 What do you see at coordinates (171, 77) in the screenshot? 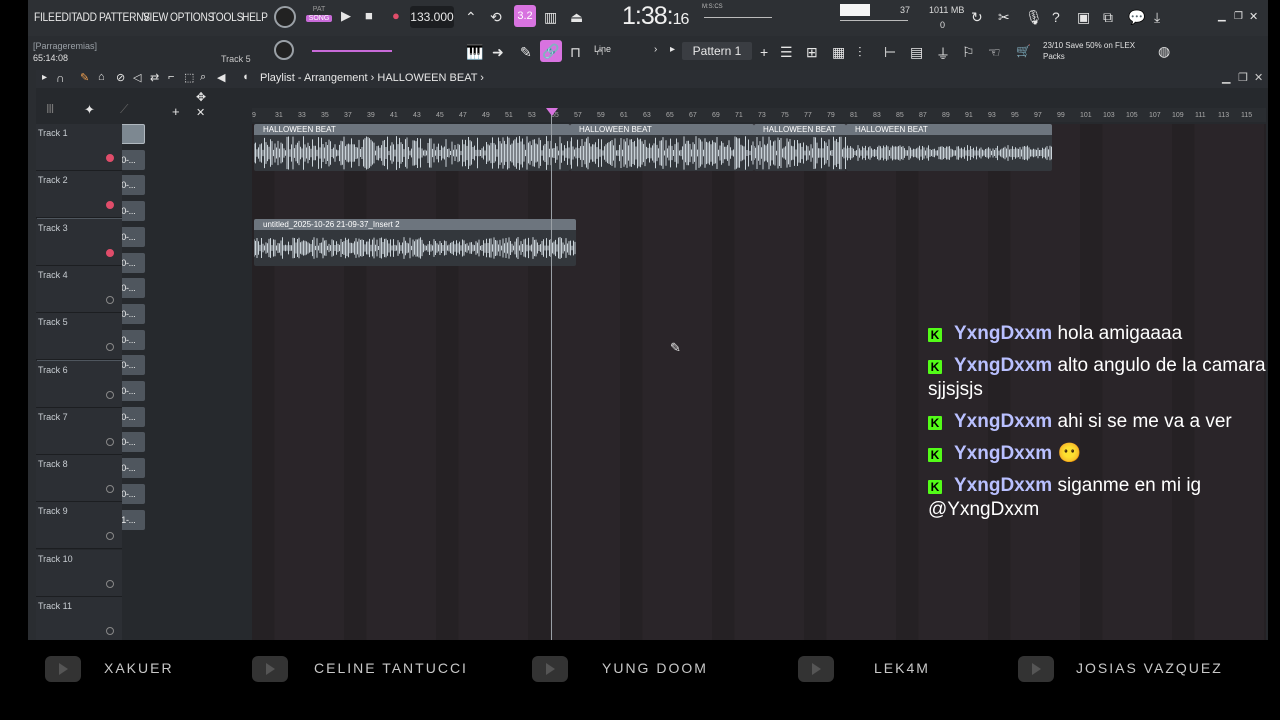
I see `playlist-slice-icon: ⌐` at bounding box center [171, 77].